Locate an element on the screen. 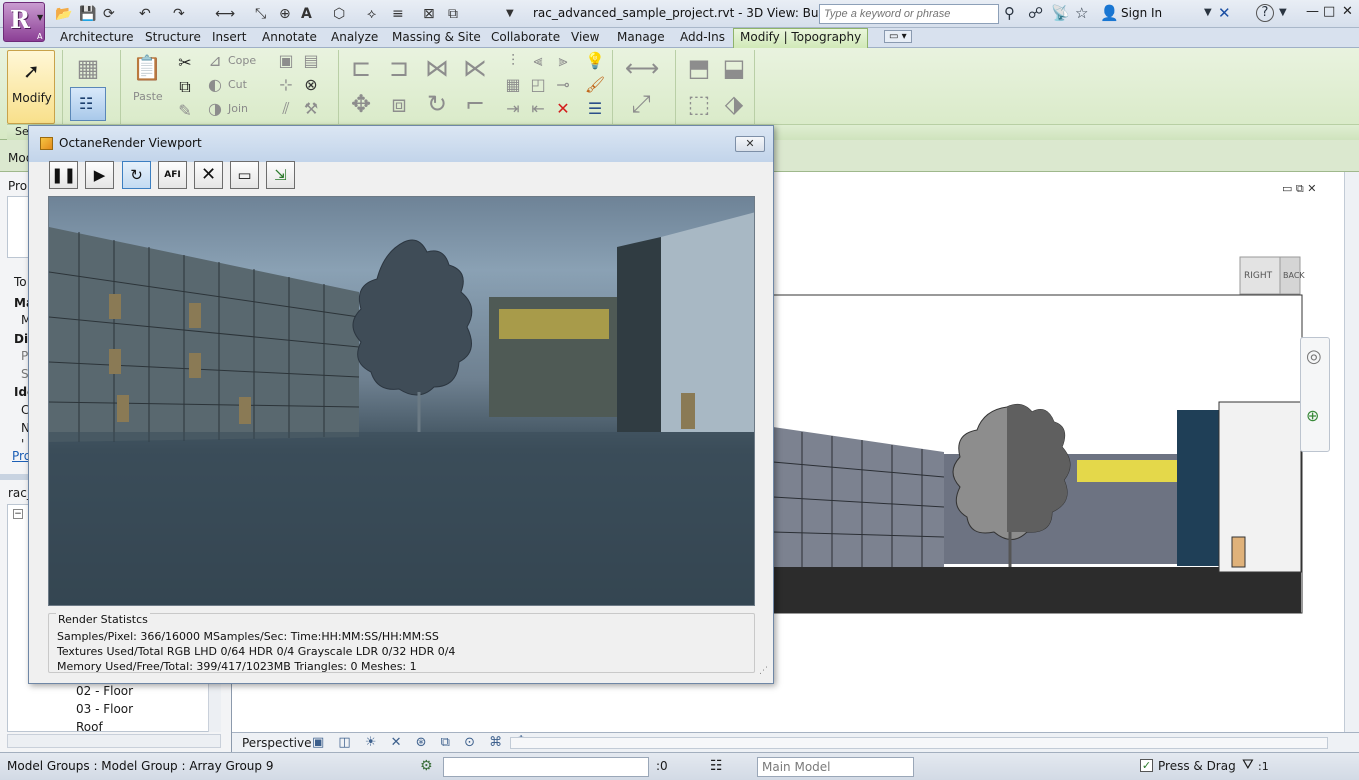  tab-architecture: Architecture is located at coordinates (96, 37).